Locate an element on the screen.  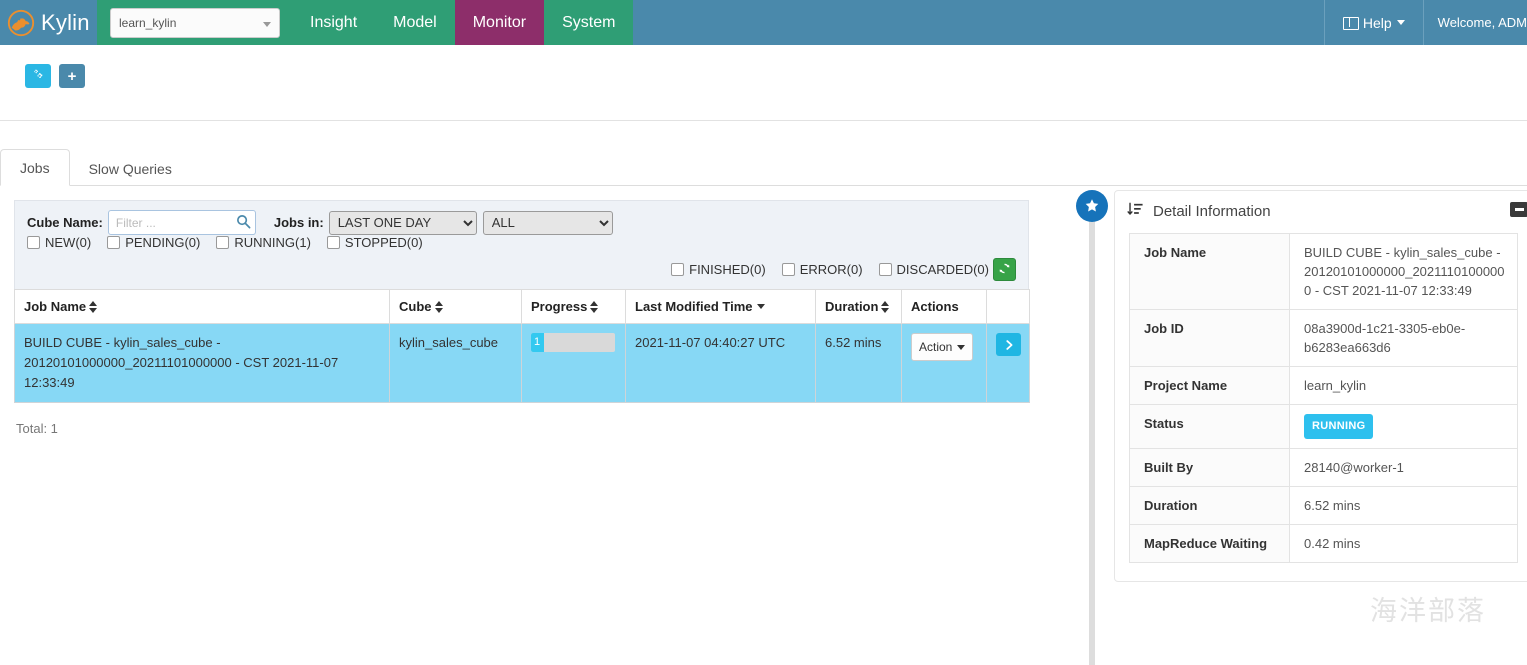
action-label: Action is located at coordinates (936, 347).